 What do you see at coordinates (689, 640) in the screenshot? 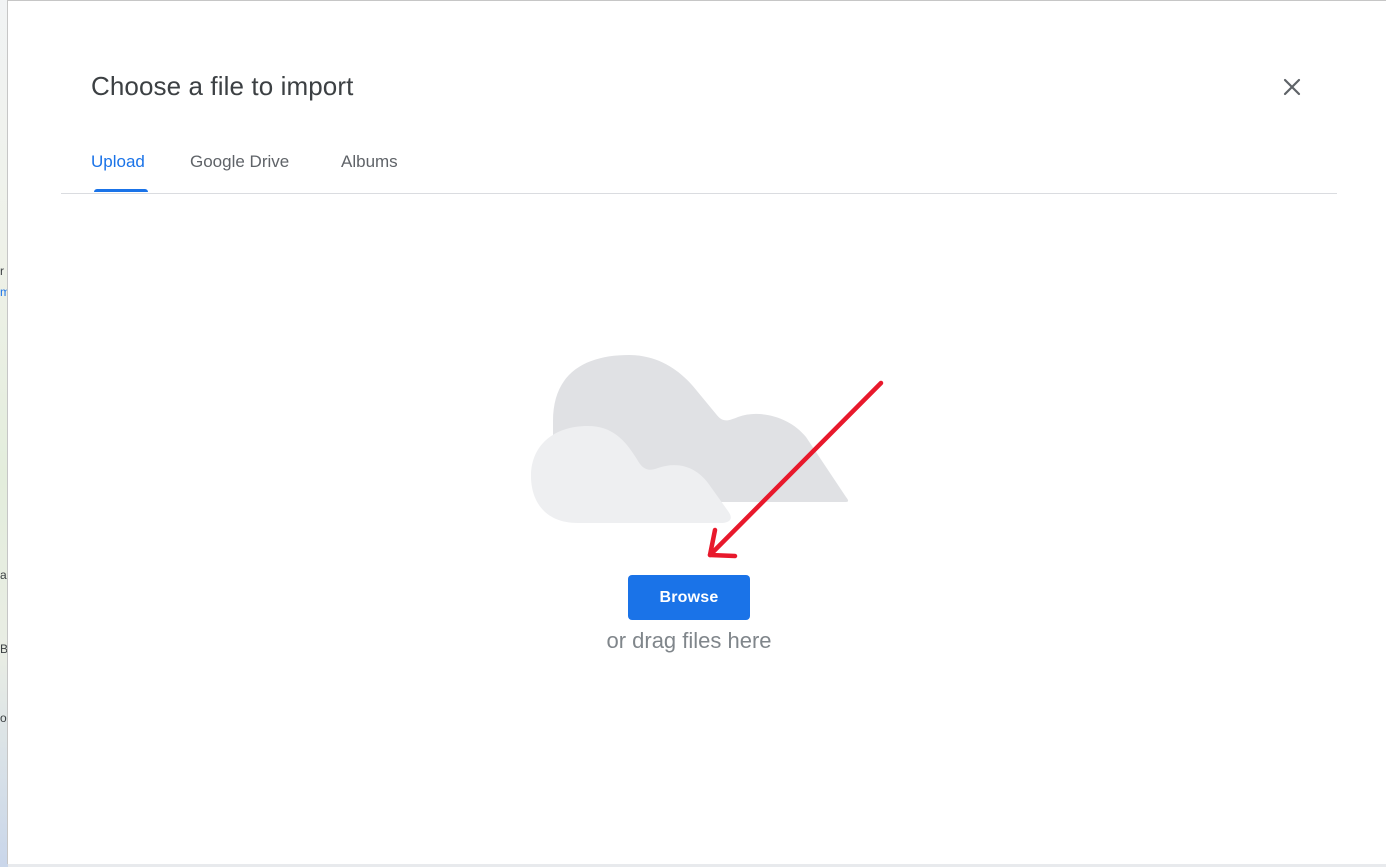
I see `drag-files-hint: or drag files here` at bounding box center [689, 640].